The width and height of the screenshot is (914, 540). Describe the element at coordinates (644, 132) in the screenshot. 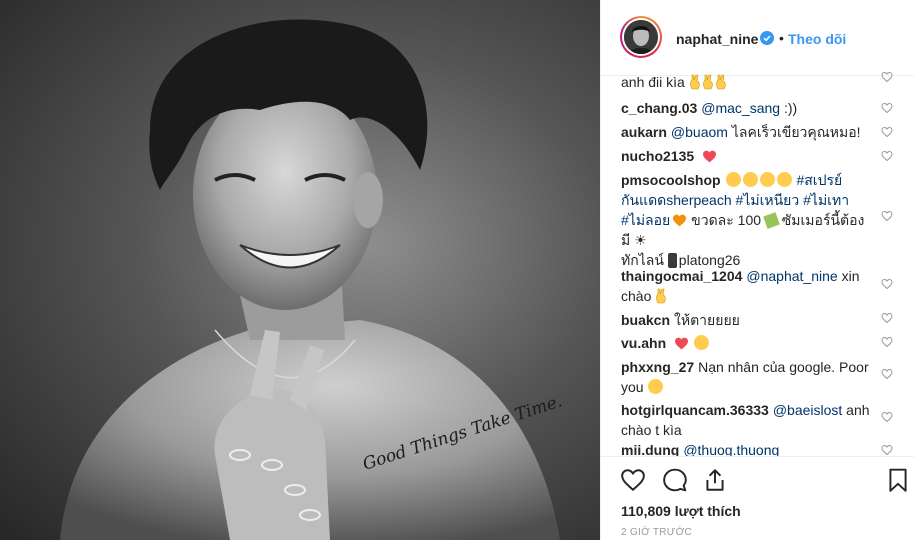

I see `comment-username: aukarn` at that location.